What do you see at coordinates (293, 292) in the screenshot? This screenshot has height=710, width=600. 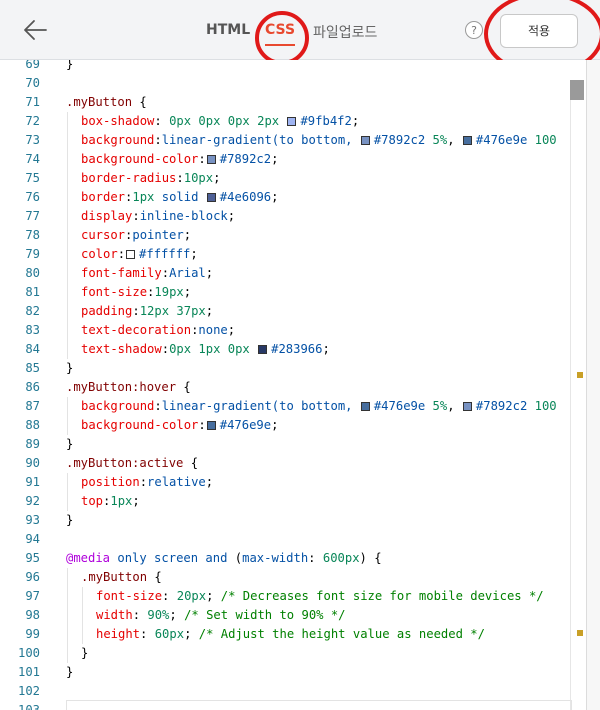 I see `code-line: 81 font-size:19px;` at bounding box center [293, 292].